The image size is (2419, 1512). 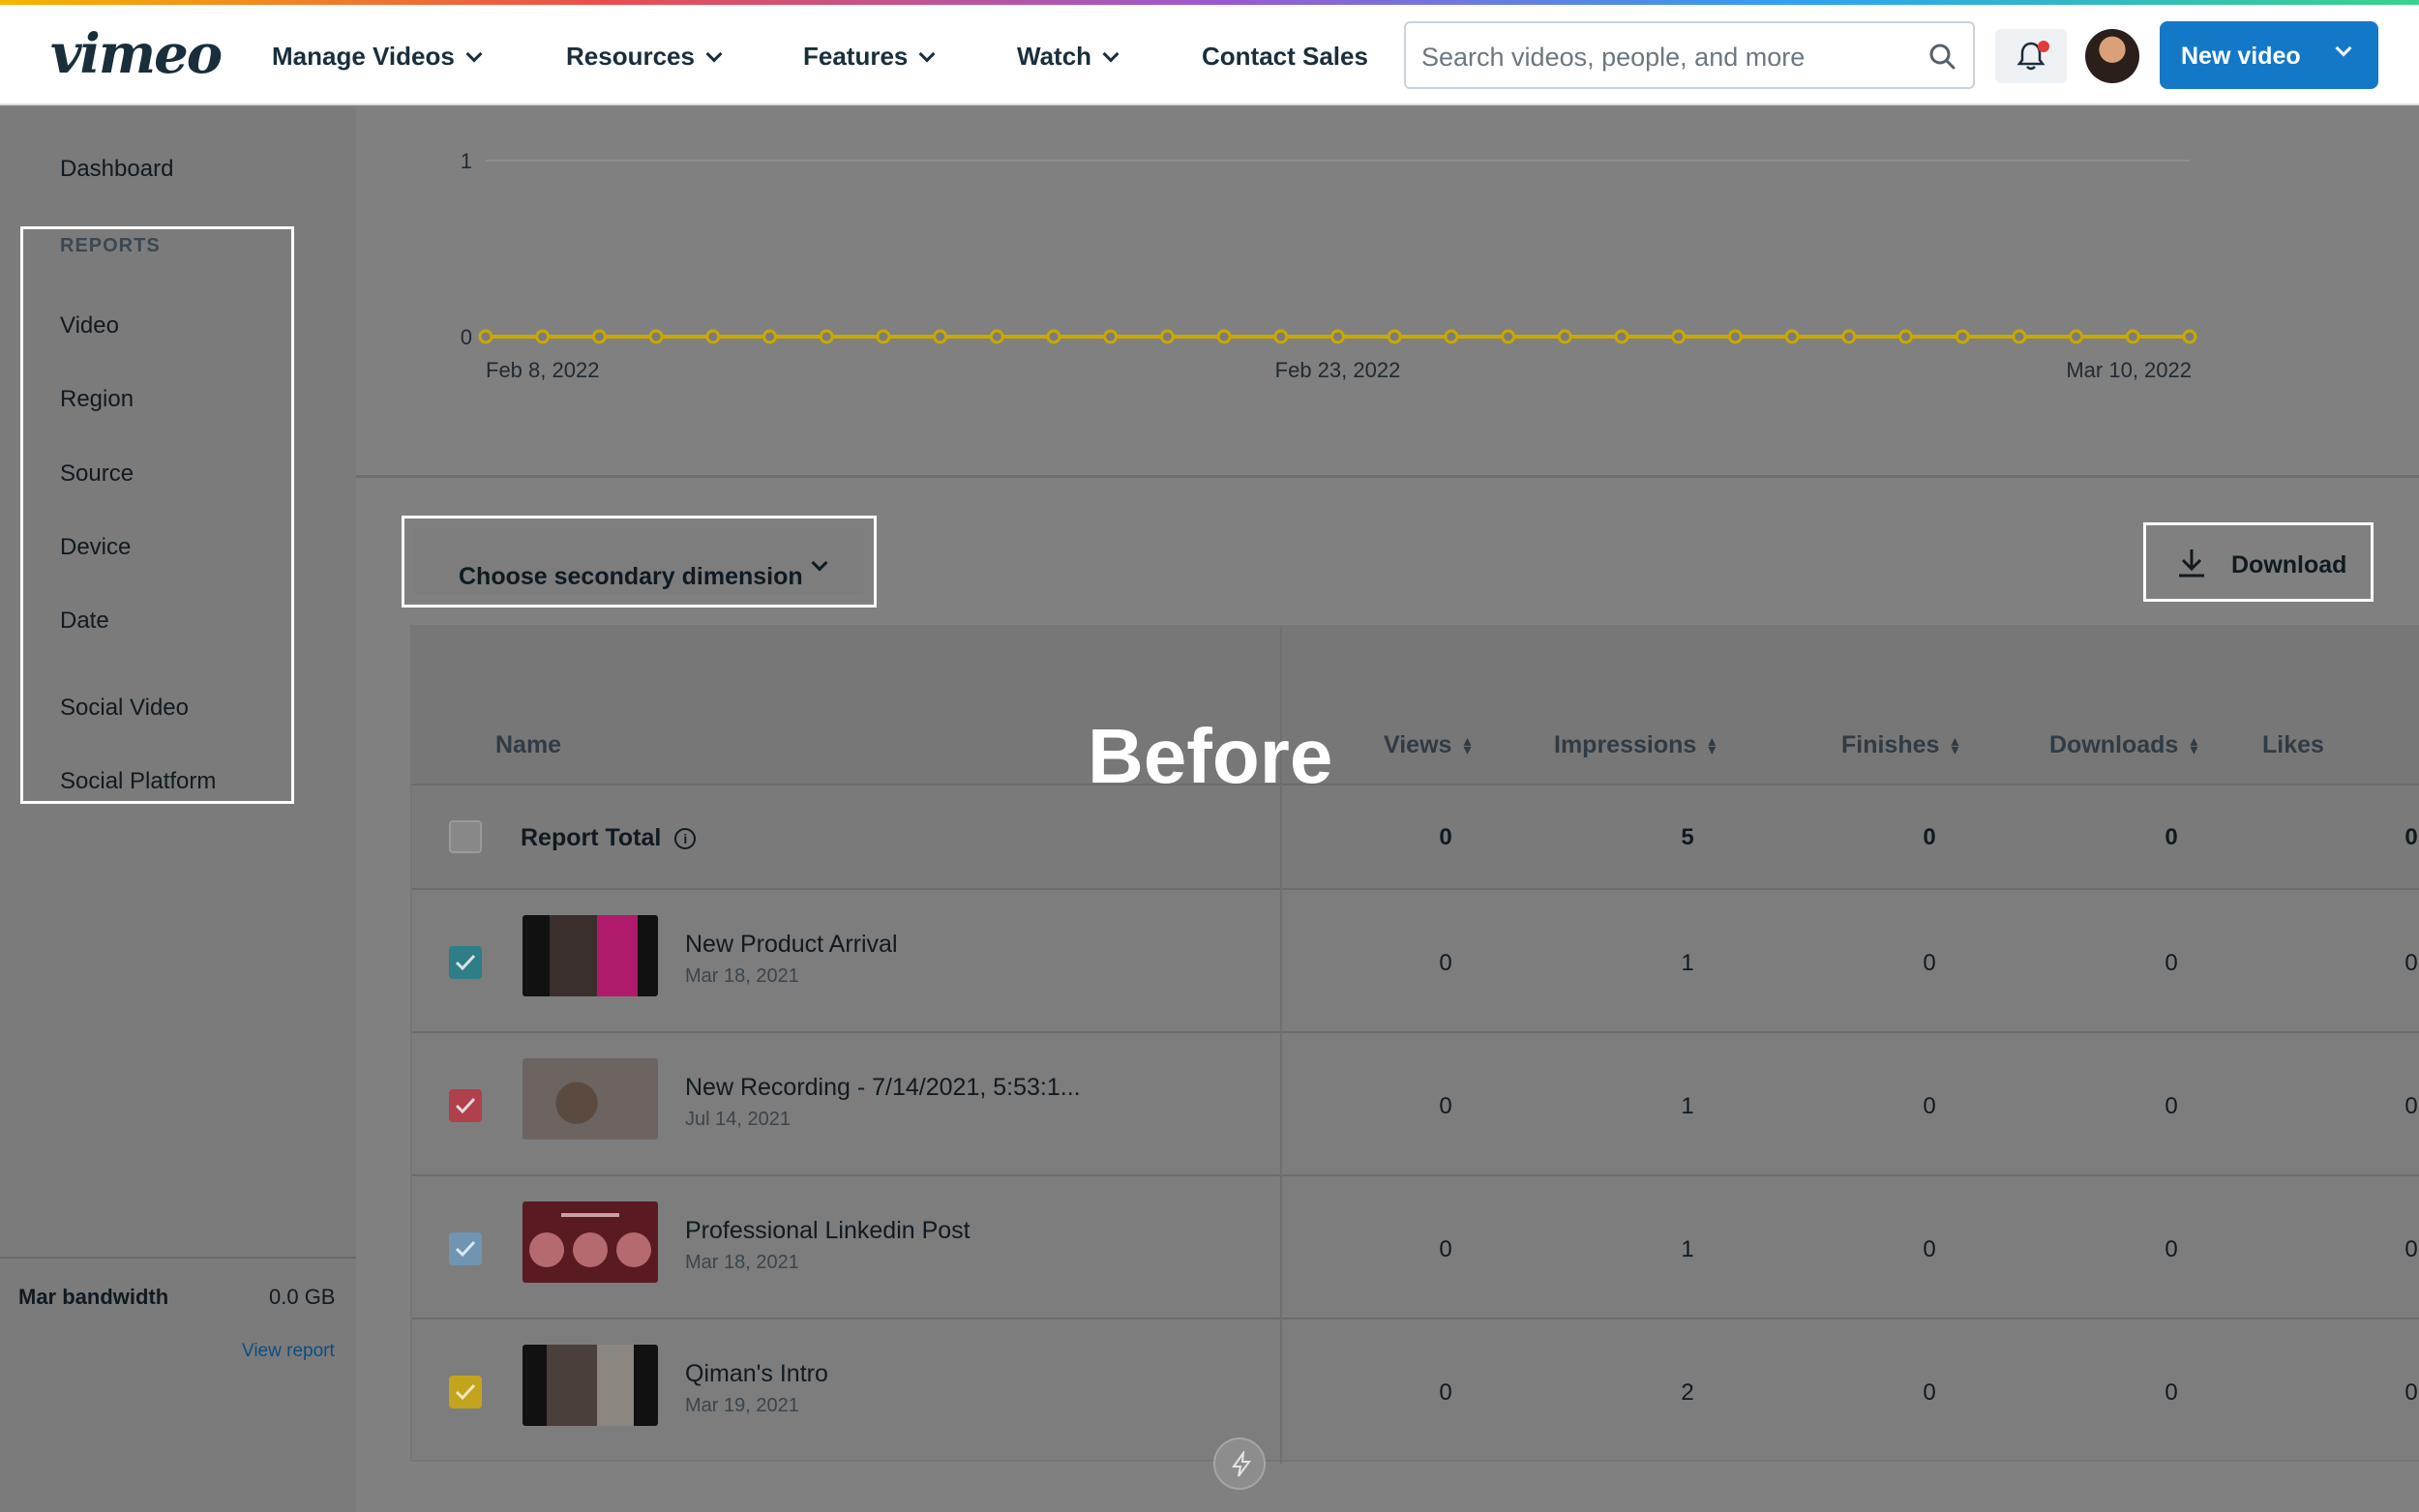 I want to click on chevron-down-icon, so click(x=820, y=563).